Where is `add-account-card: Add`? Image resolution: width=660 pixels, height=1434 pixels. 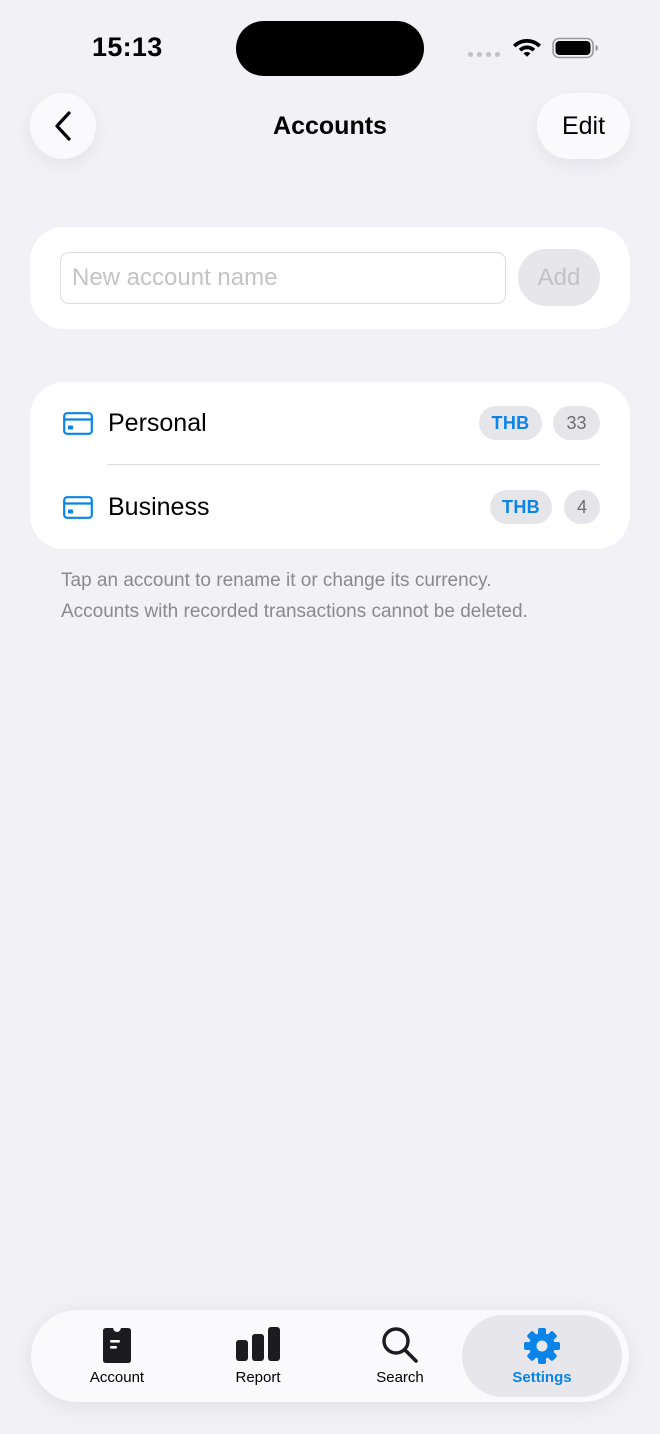
add-account-card: Add is located at coordinates (330, 278).